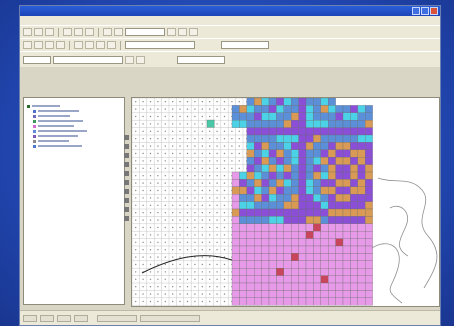 The width and height of the screenshot is (454, 326). What do you see at coordinates (37, 59) in the screenshot?
I see `editor-menu` at bounding box center [37, 59].